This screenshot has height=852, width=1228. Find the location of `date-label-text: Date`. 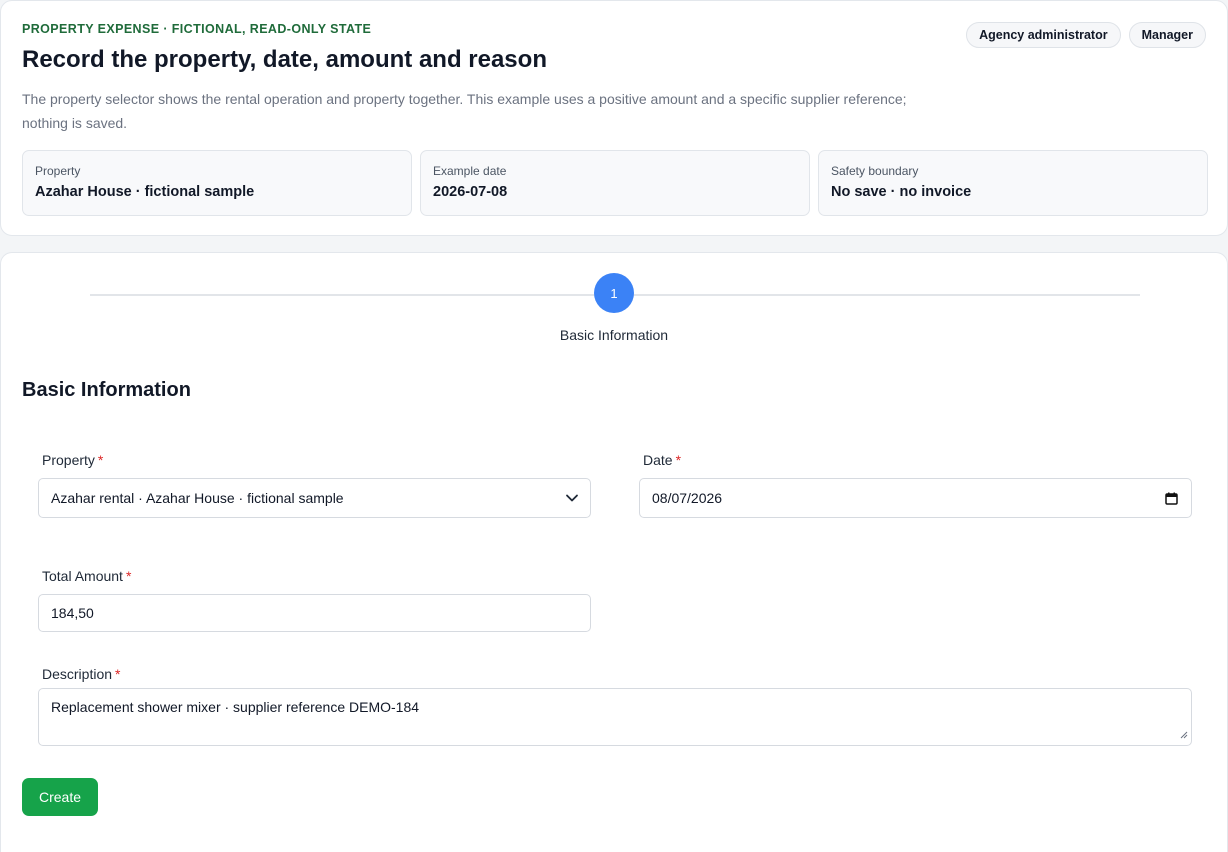

date-label-text: Date is located at coordinates (658, 460).